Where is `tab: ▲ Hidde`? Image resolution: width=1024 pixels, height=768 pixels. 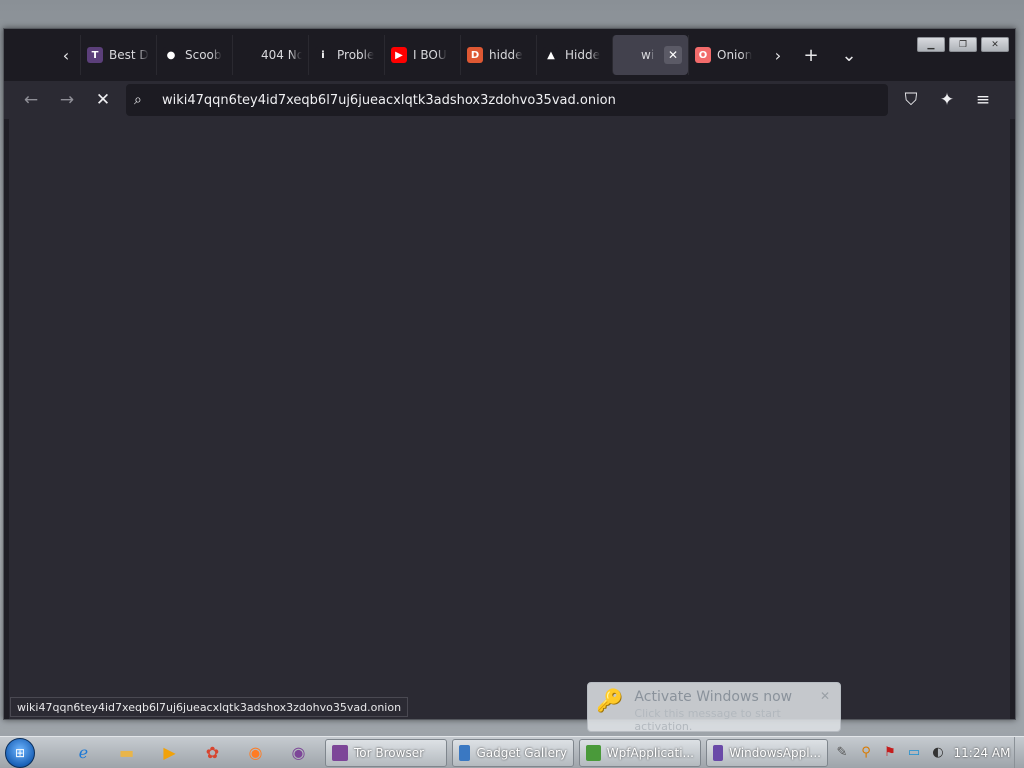
tab: ▲ Hidde is located at coordinates (574, 55).